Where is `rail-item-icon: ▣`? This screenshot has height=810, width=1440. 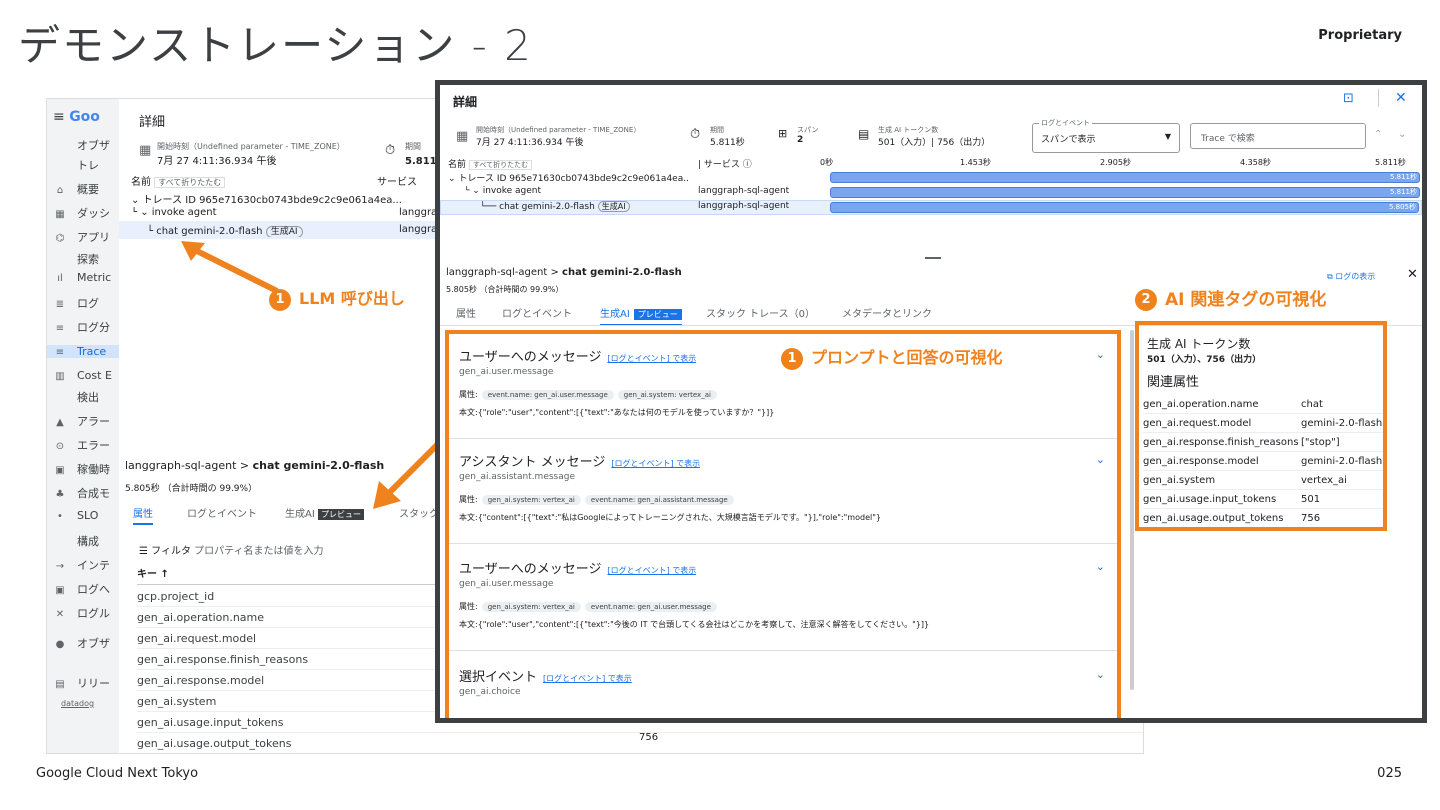
rail-item-icon: ▣ is located at coordinates (60, 590).